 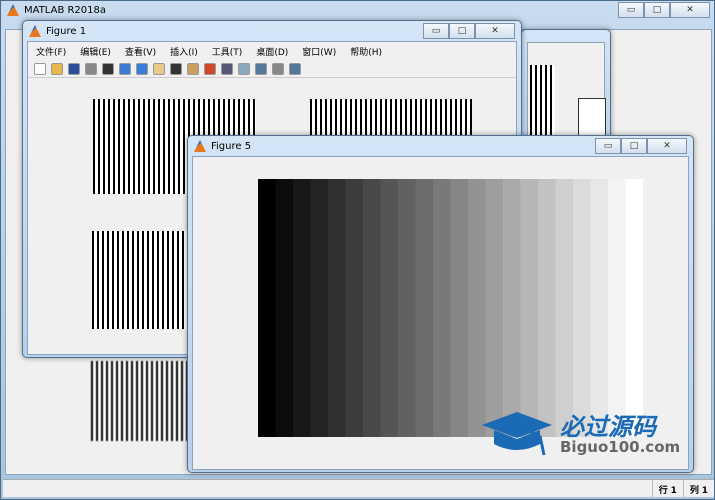 I want to click on rotate-icon, so click(x=176, y=69).